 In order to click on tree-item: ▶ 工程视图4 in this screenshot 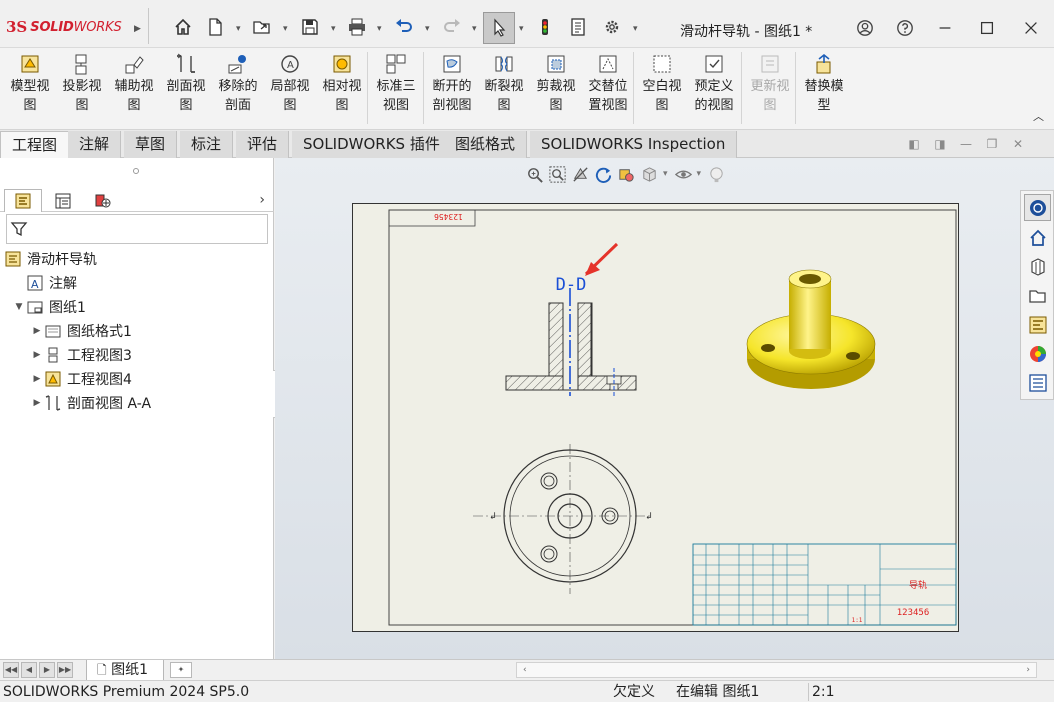, I will do `click(81, 379)`.